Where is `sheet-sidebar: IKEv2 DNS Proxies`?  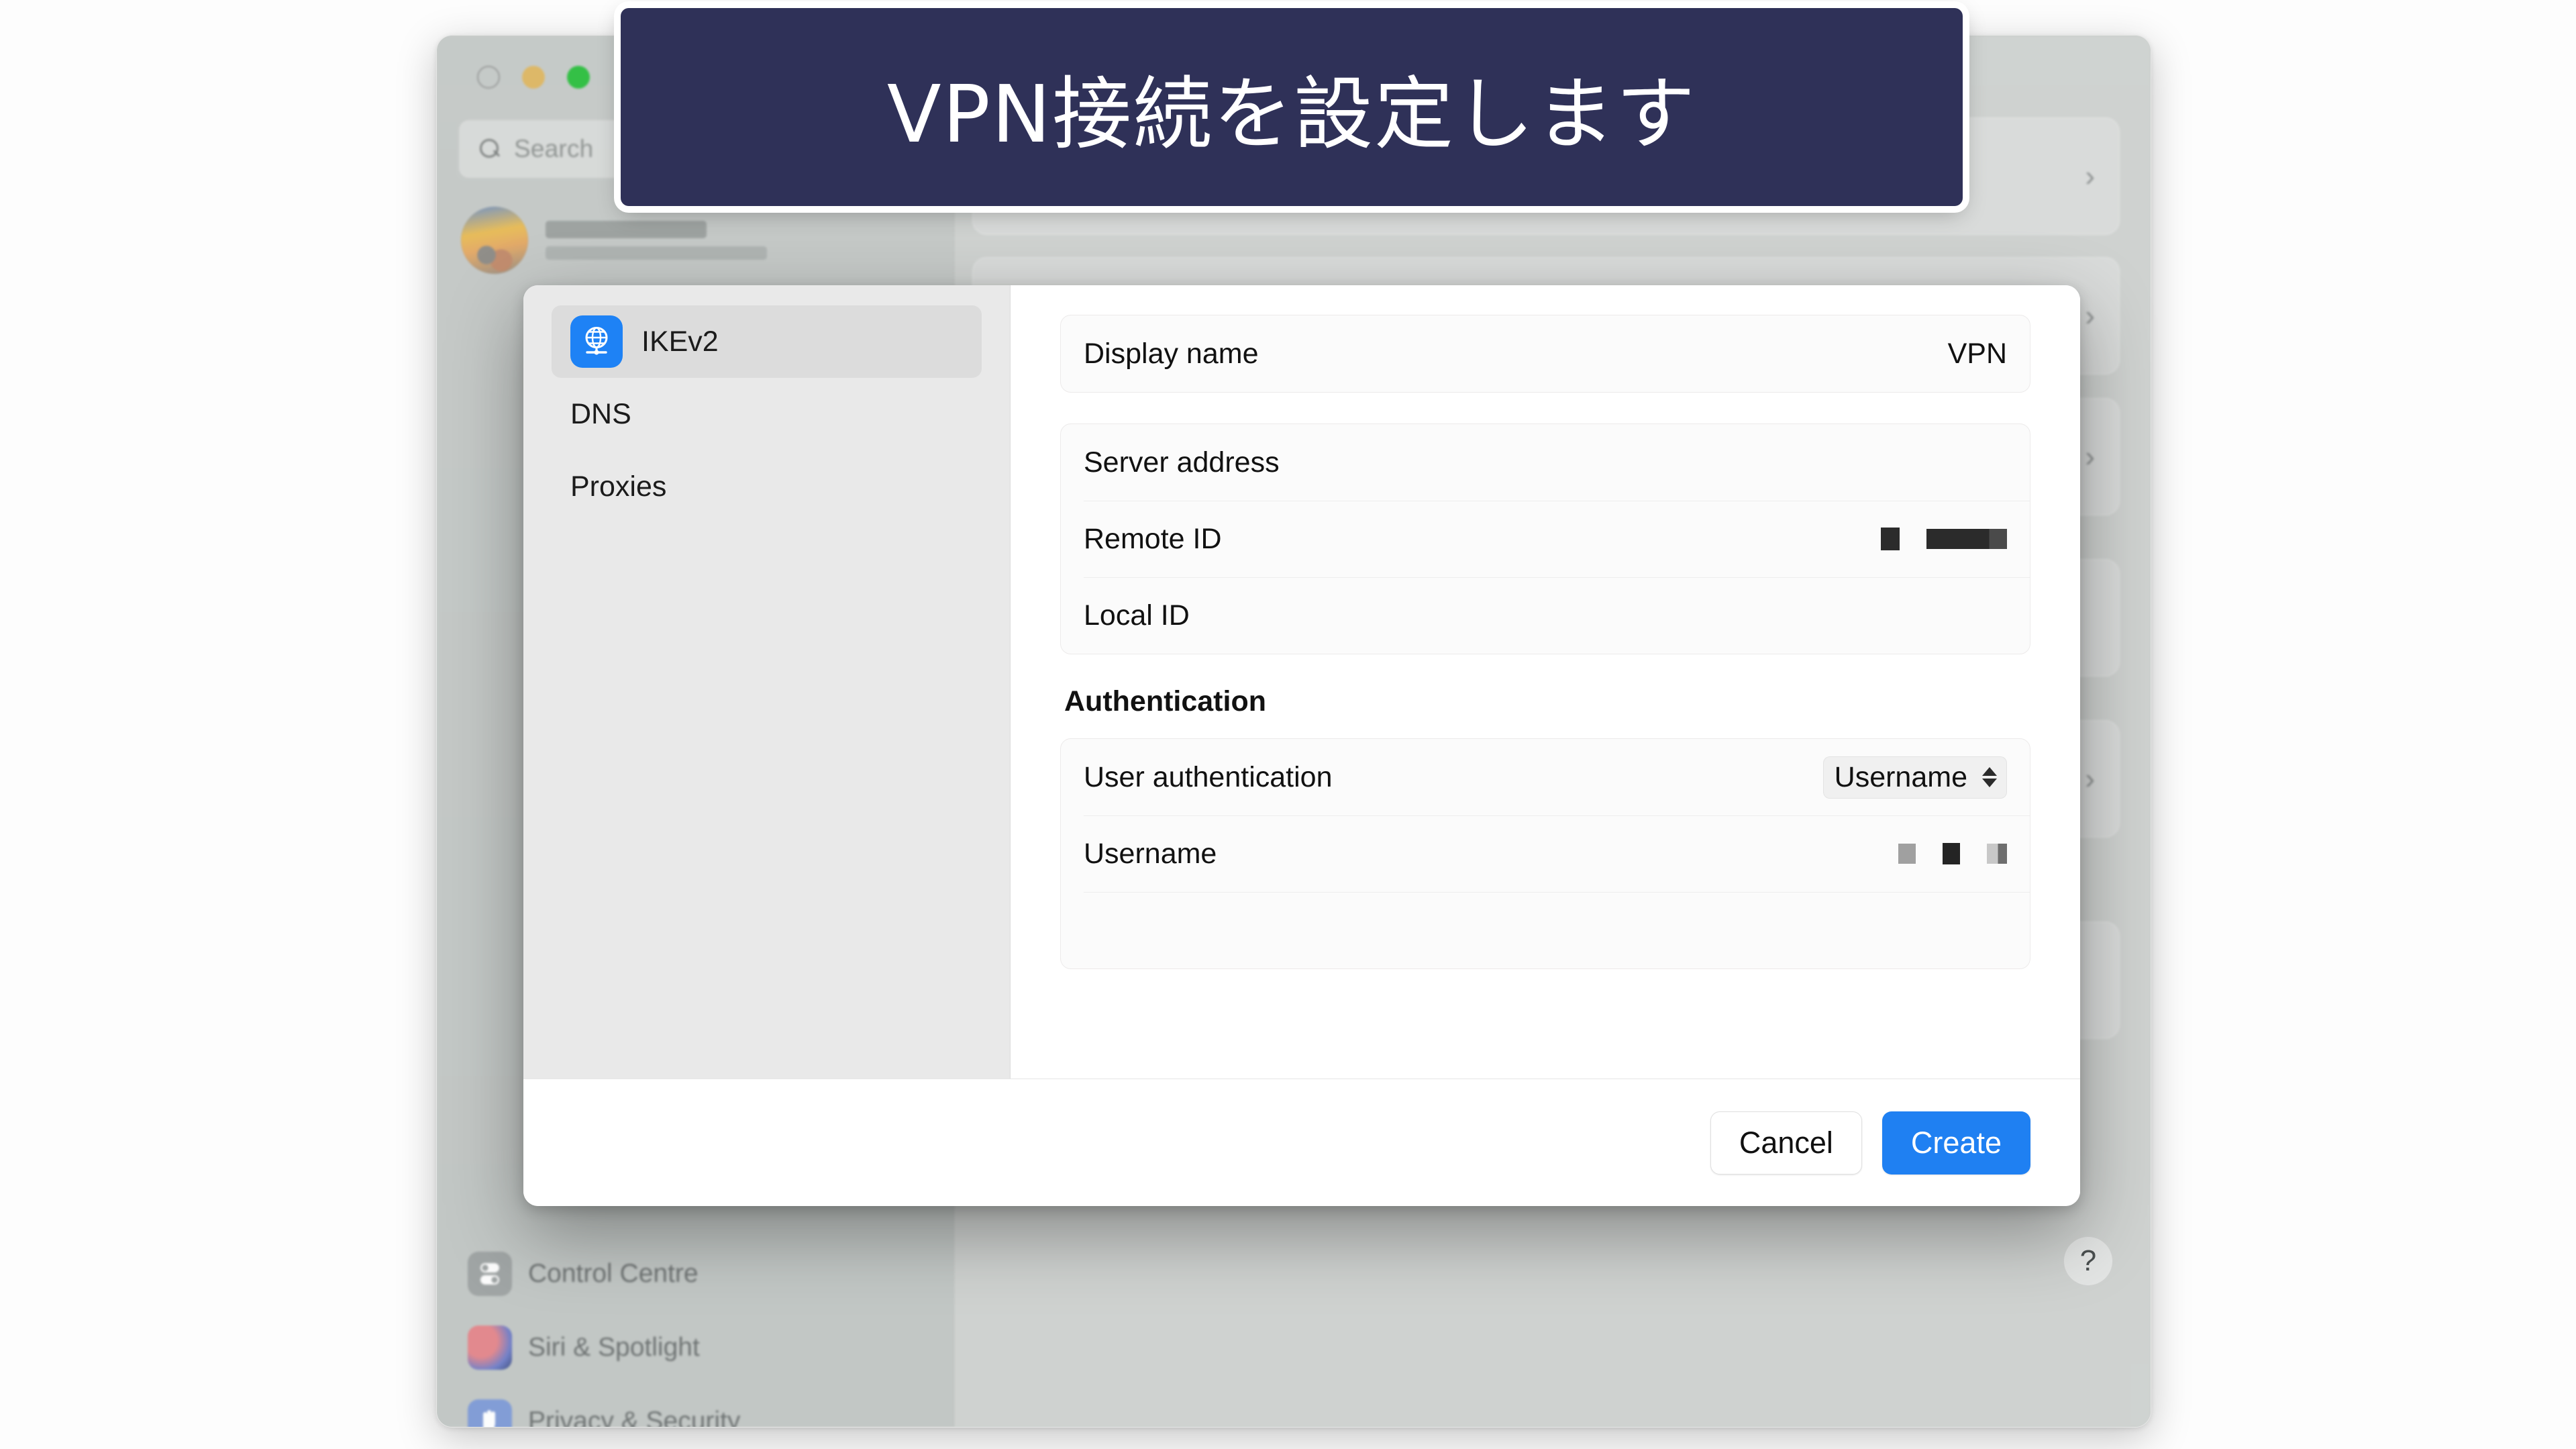 sheet-sidebar: IKEv2 DNS Proxies is located at coordinates (767, 682).